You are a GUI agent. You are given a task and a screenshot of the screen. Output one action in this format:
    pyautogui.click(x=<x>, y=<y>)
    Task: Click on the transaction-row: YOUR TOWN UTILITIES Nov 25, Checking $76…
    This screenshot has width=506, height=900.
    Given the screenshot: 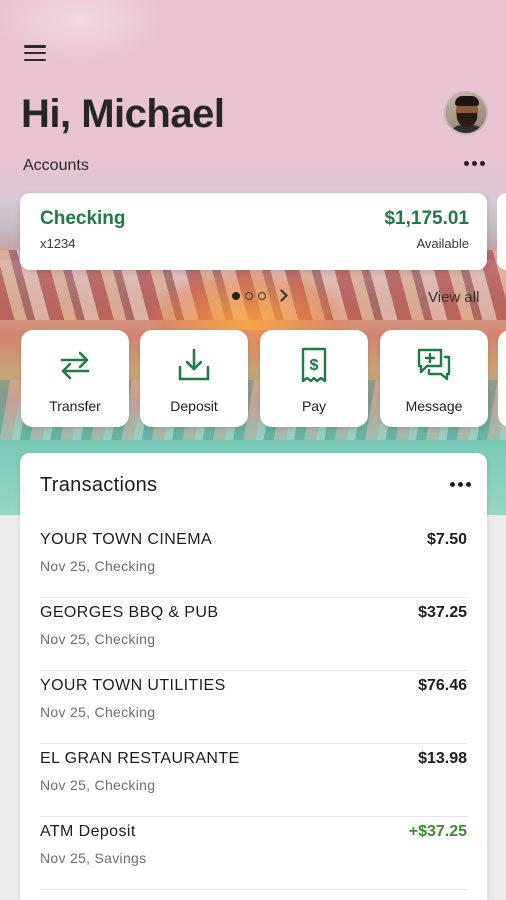 What is the action you would take?
    pyautogui.click(x=253, y=707)
    